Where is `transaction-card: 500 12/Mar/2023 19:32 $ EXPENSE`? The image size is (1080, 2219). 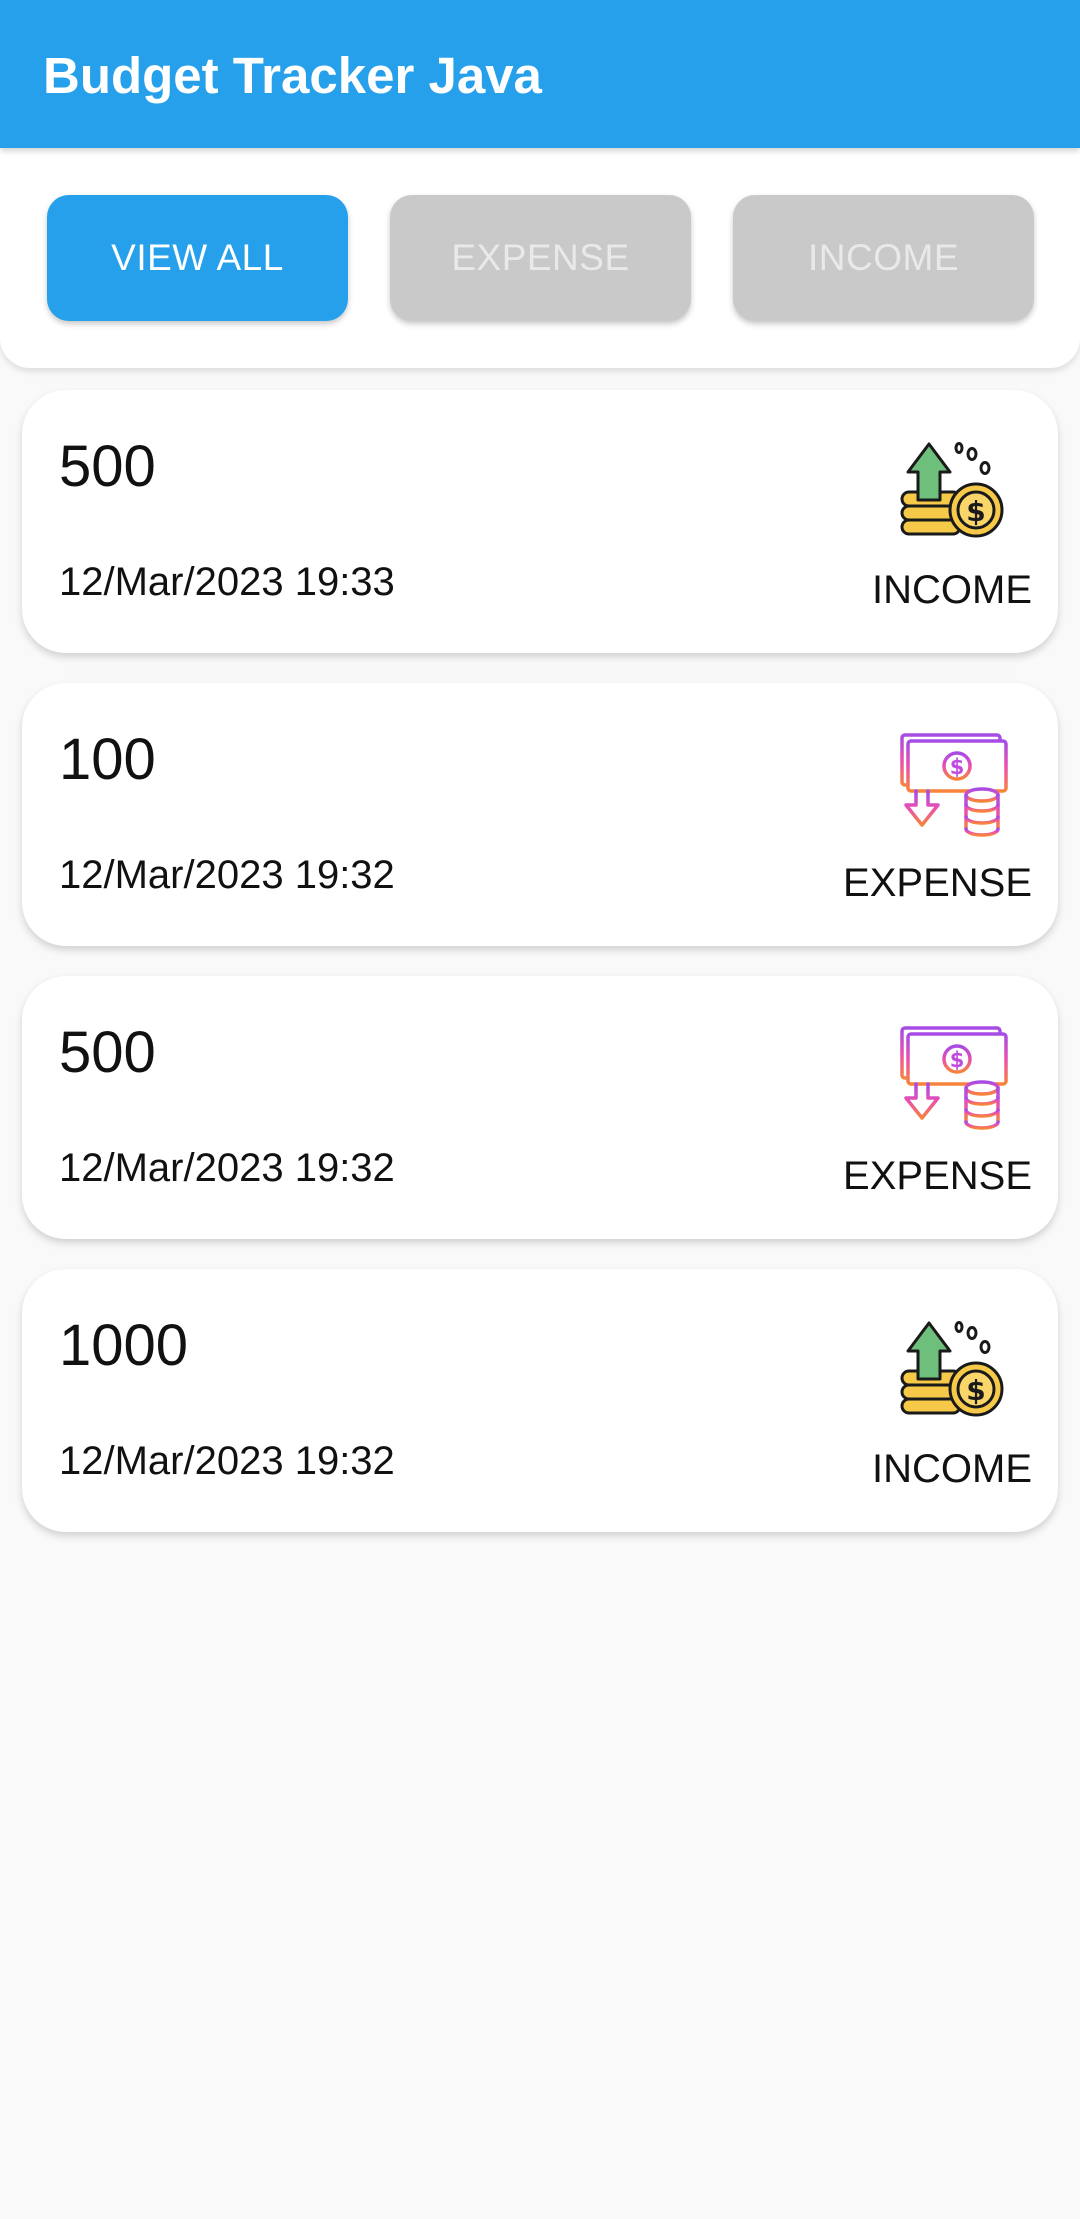
transaction-card: 500 12/Mar/2023 19:32 $ EXPENSE is located at coordinates (540, 1107).